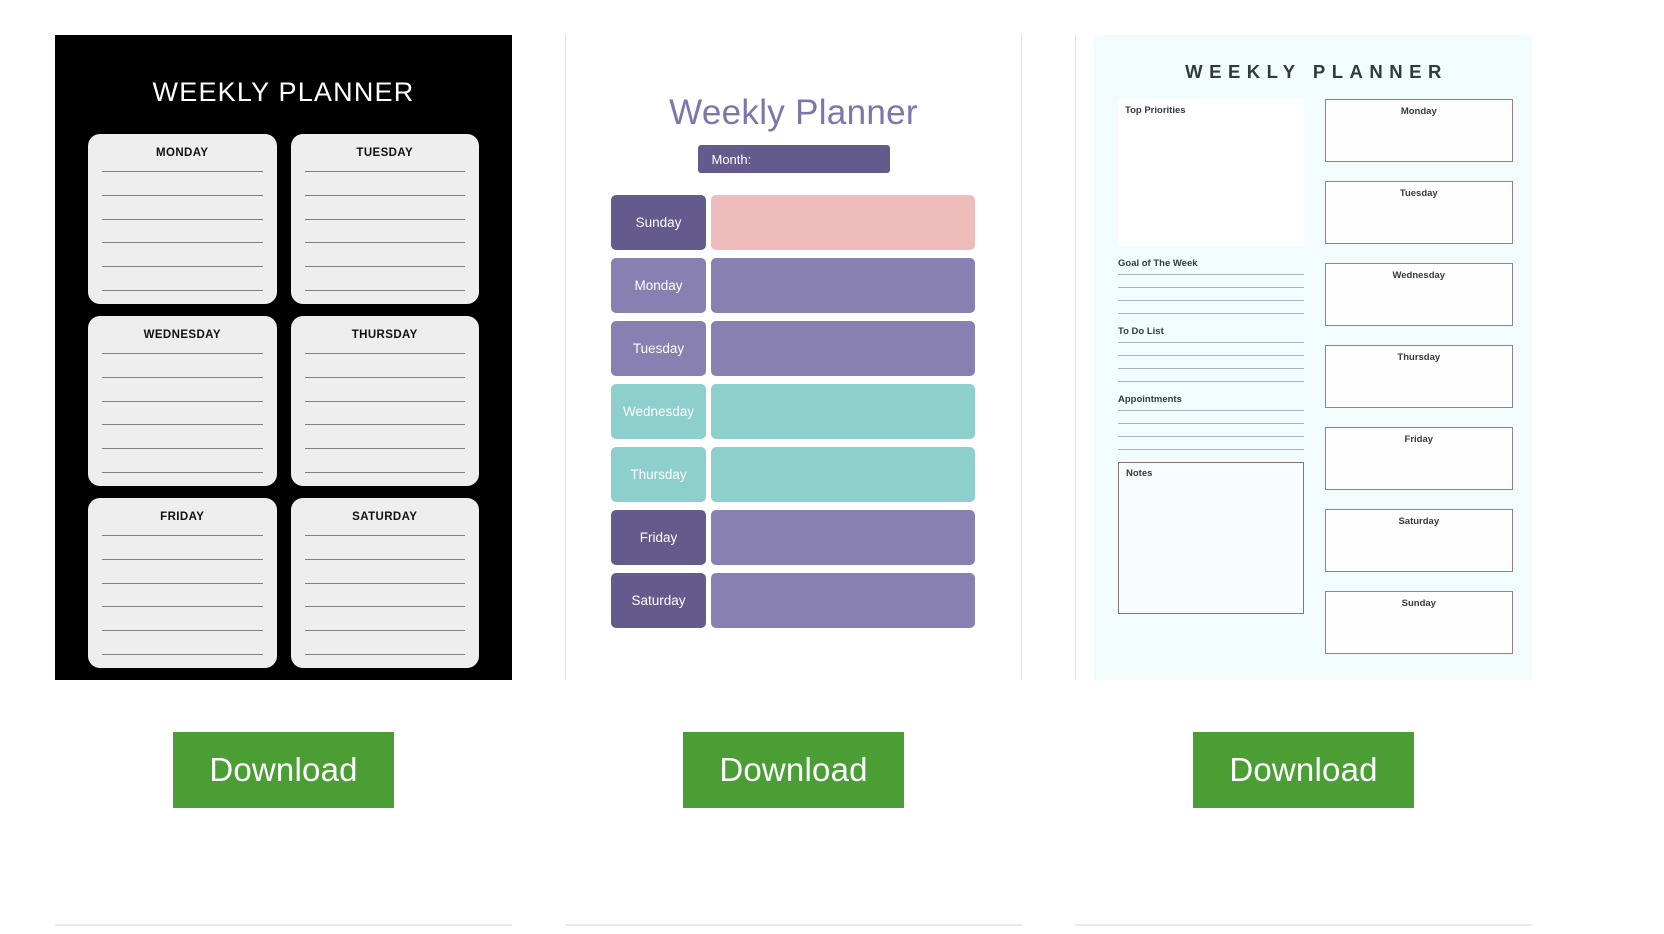 The height and width of the screenshot is (934, 1664). I want to click on planner-2-day-rows: Sunday Monday Tuesday Wednesday Thursday, so click(793, 411).